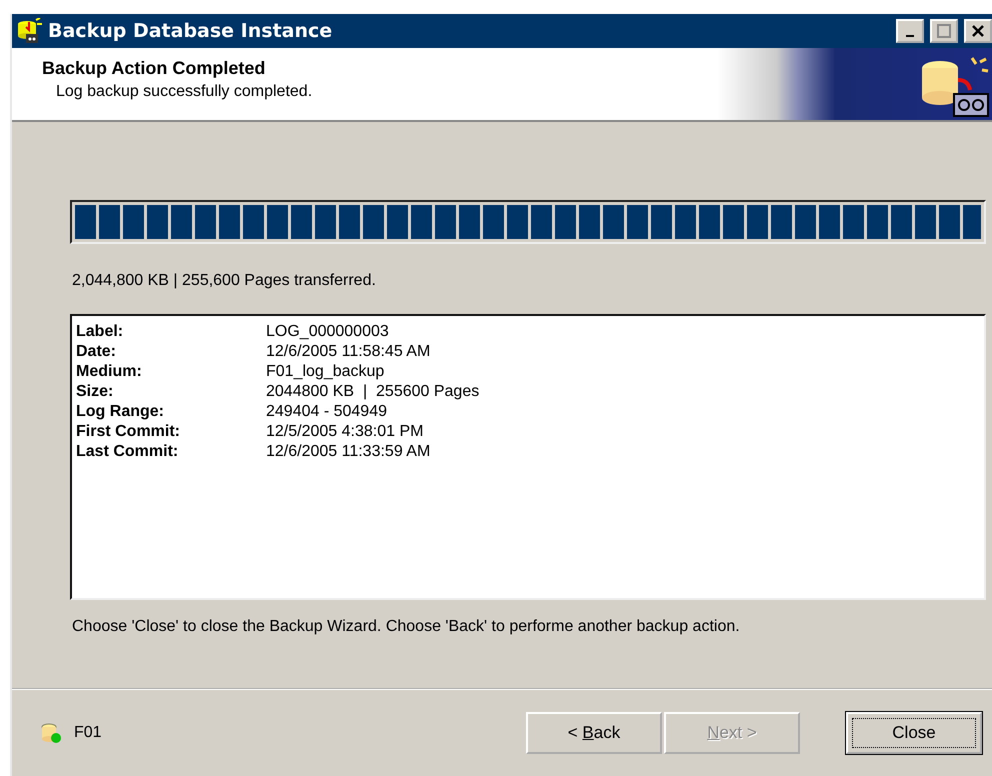 This screenshot has height=776, width=992. Describe the element at coordinates (184, 92) in the screenshot. I see `header-subtitle: Log backup successfully completed.` at that location.